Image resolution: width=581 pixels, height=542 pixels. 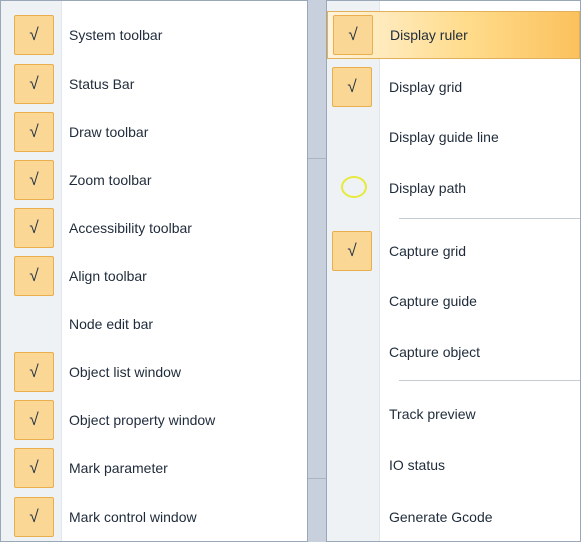 I want to click on menu-item-node-edit-bar: Node edit bar, so click(x=154, y=324).